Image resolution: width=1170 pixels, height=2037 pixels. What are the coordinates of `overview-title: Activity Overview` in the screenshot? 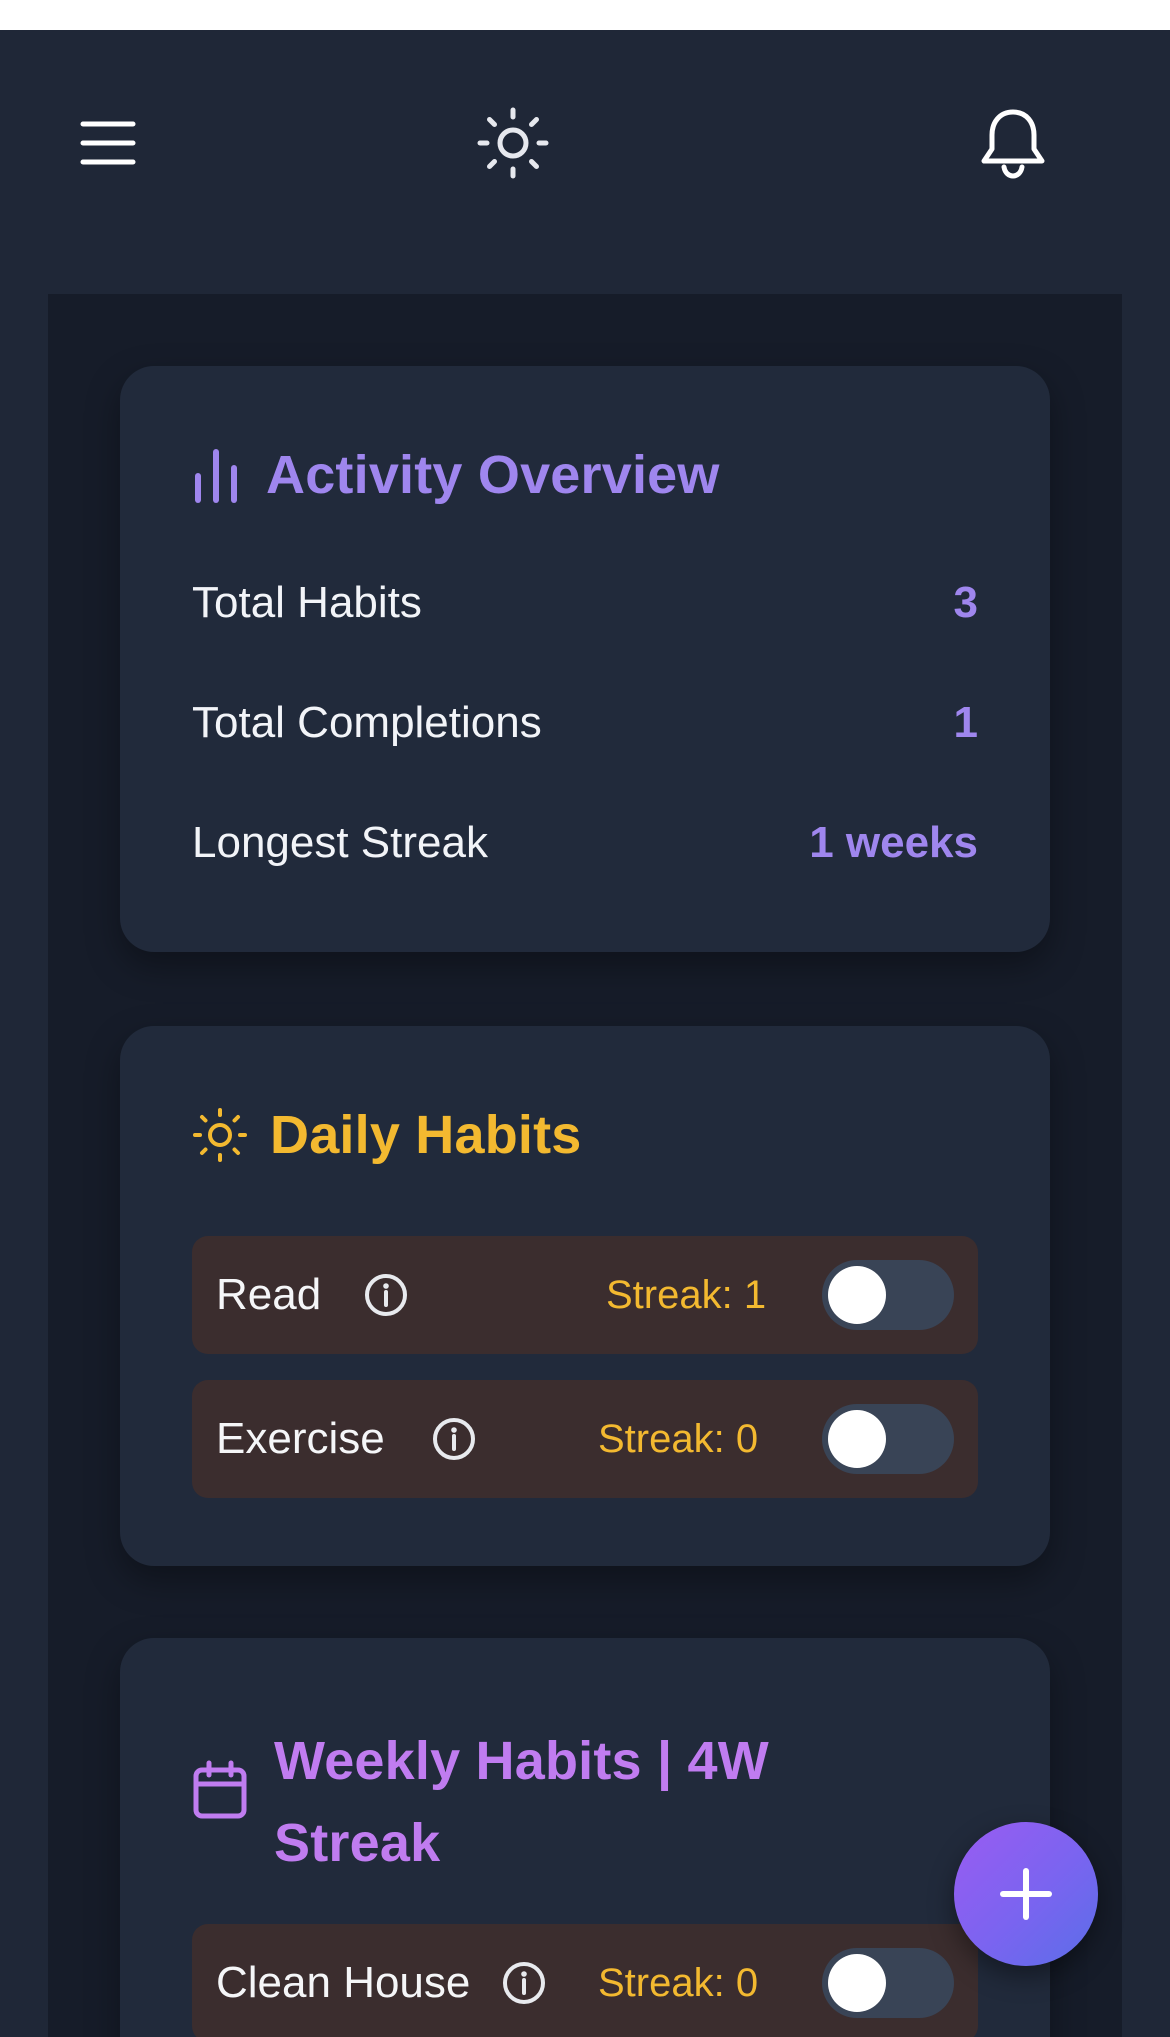 It's located at (456, 475).